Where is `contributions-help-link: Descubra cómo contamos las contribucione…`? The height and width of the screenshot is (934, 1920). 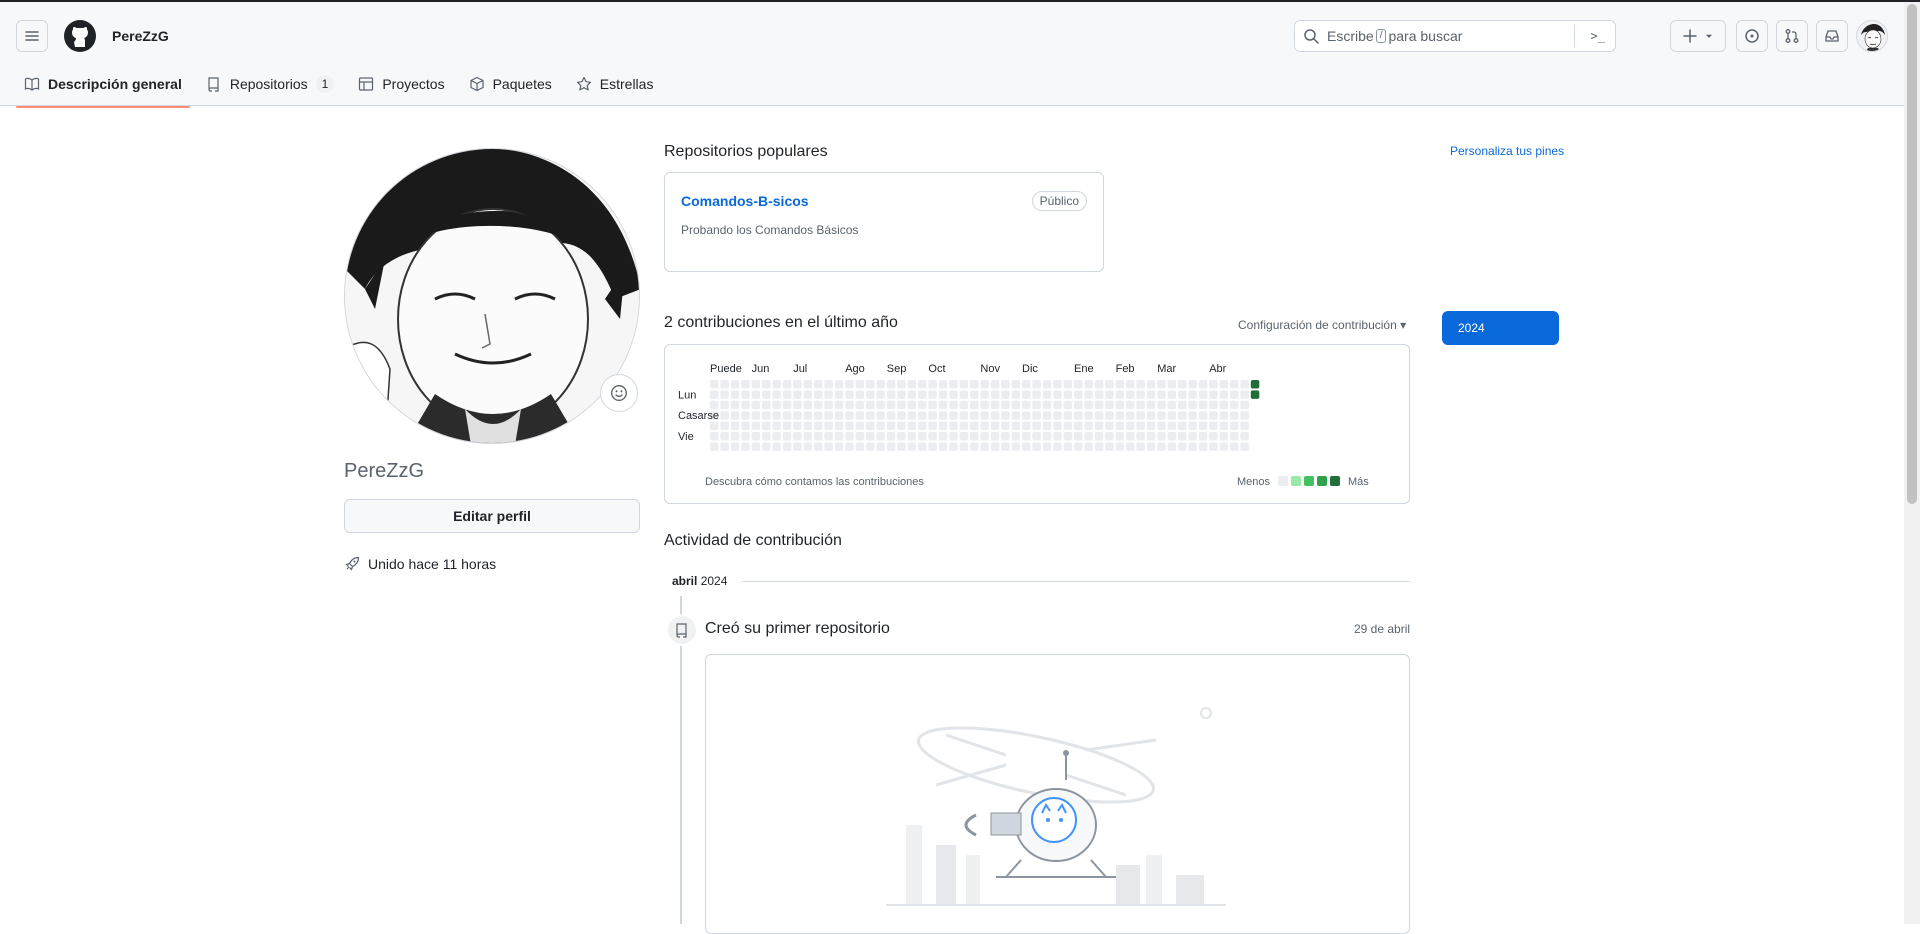 contributions-help-link: Descubra cómo contamos las contribucione… is located at coordinates (814, 482).